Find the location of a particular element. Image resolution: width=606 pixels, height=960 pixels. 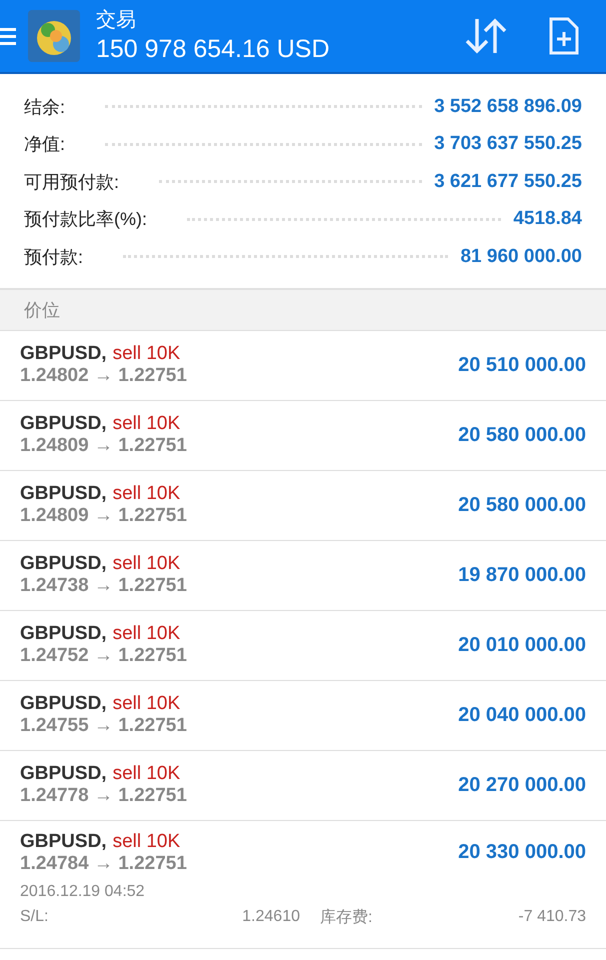

price-text: 1.24752 → 1.22751 is located at coordinates (103, 656).